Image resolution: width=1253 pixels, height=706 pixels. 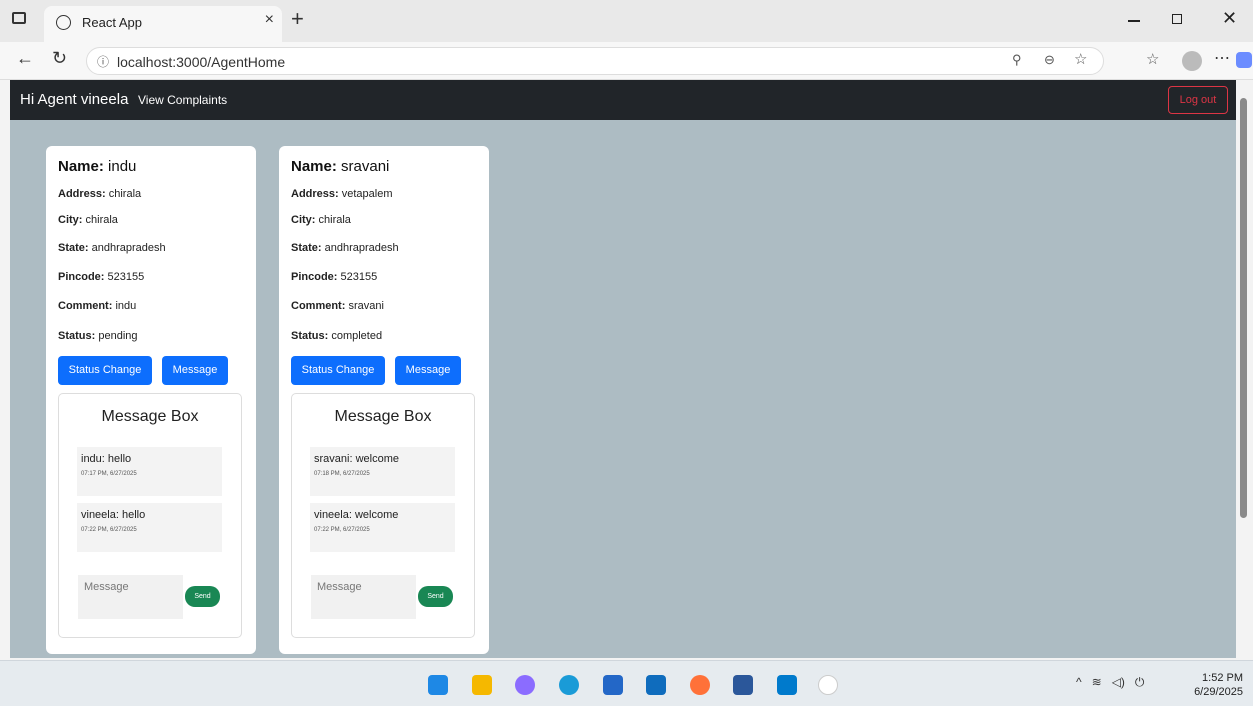 I want to click on vscode-icon, so click(x=787, y=685).